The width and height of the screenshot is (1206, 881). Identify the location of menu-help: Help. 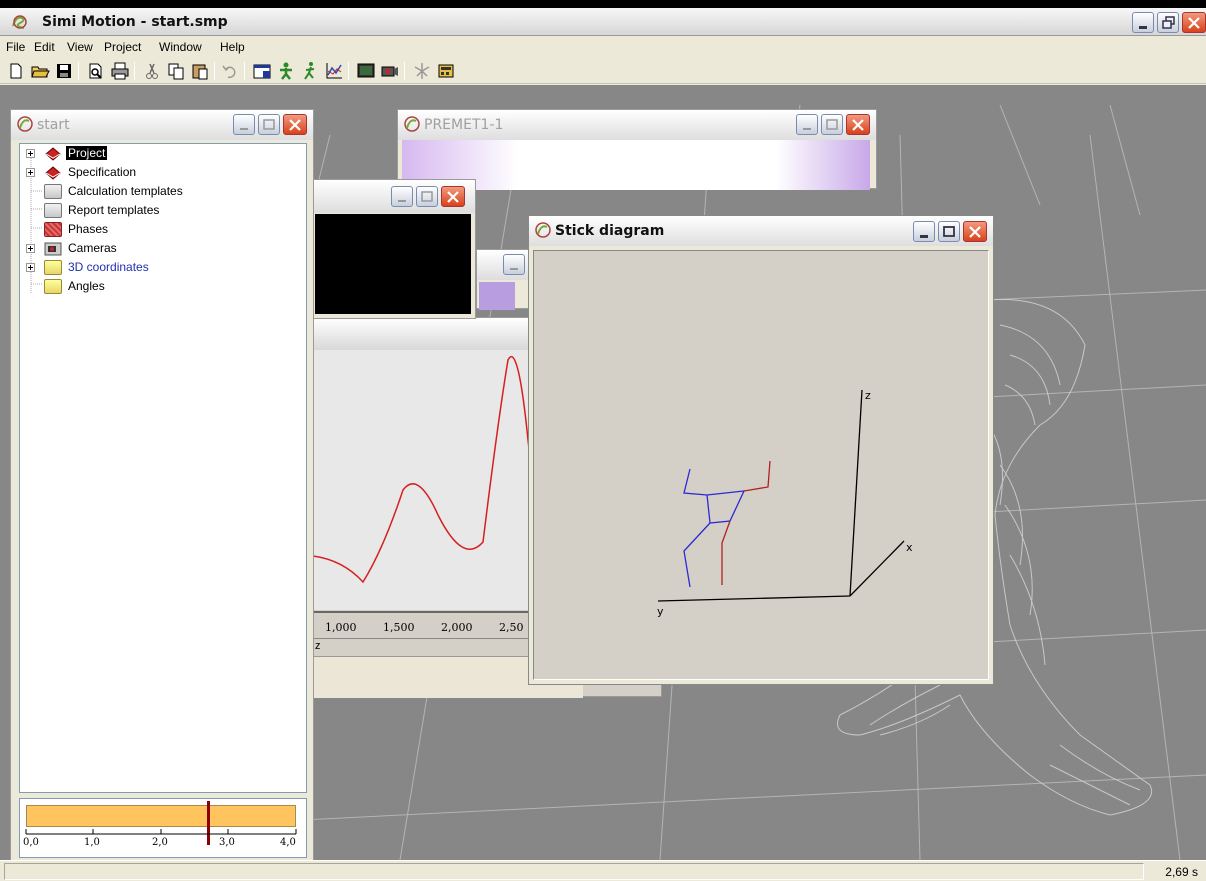
(232, 47).